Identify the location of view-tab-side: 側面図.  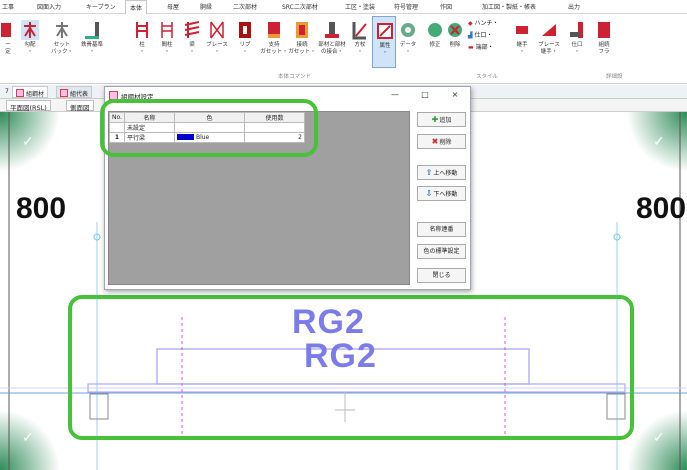
(80, 106).